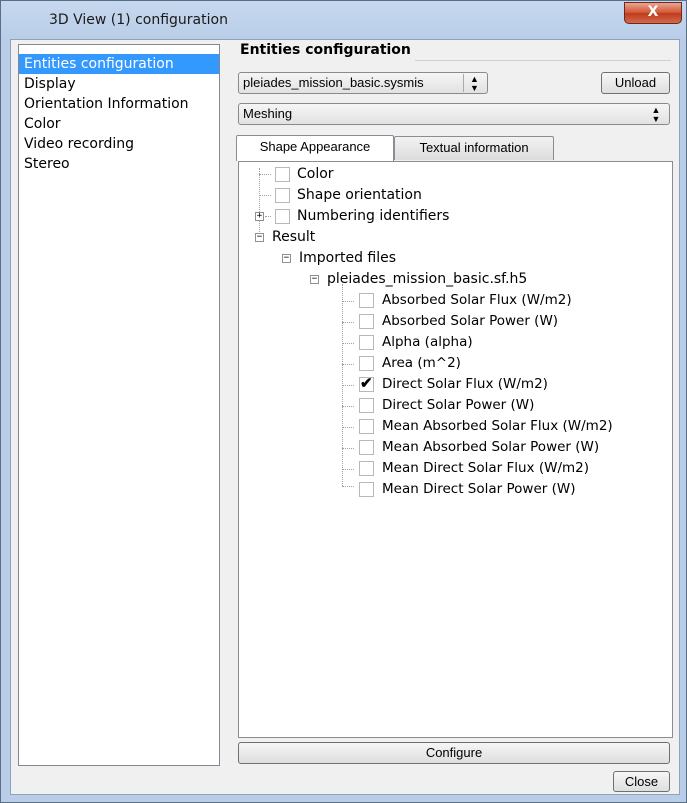  What do you see at coordinates (119, 84) in the screenshot?
I see `sidebar-item-display: Display` at bounding box center [119, 84].